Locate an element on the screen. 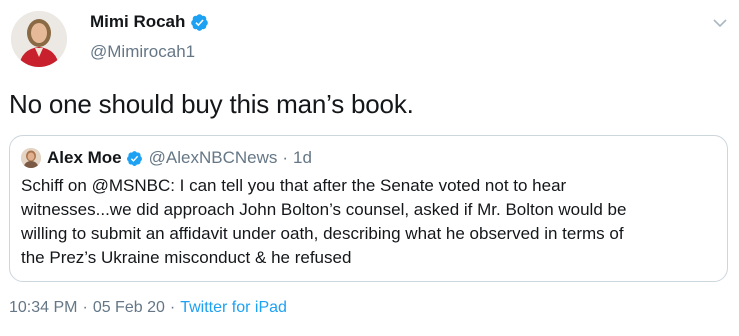 This screenshot has width=739, height=336. quoted-author-name: Alex Moe is located at coordinates (84, 158).